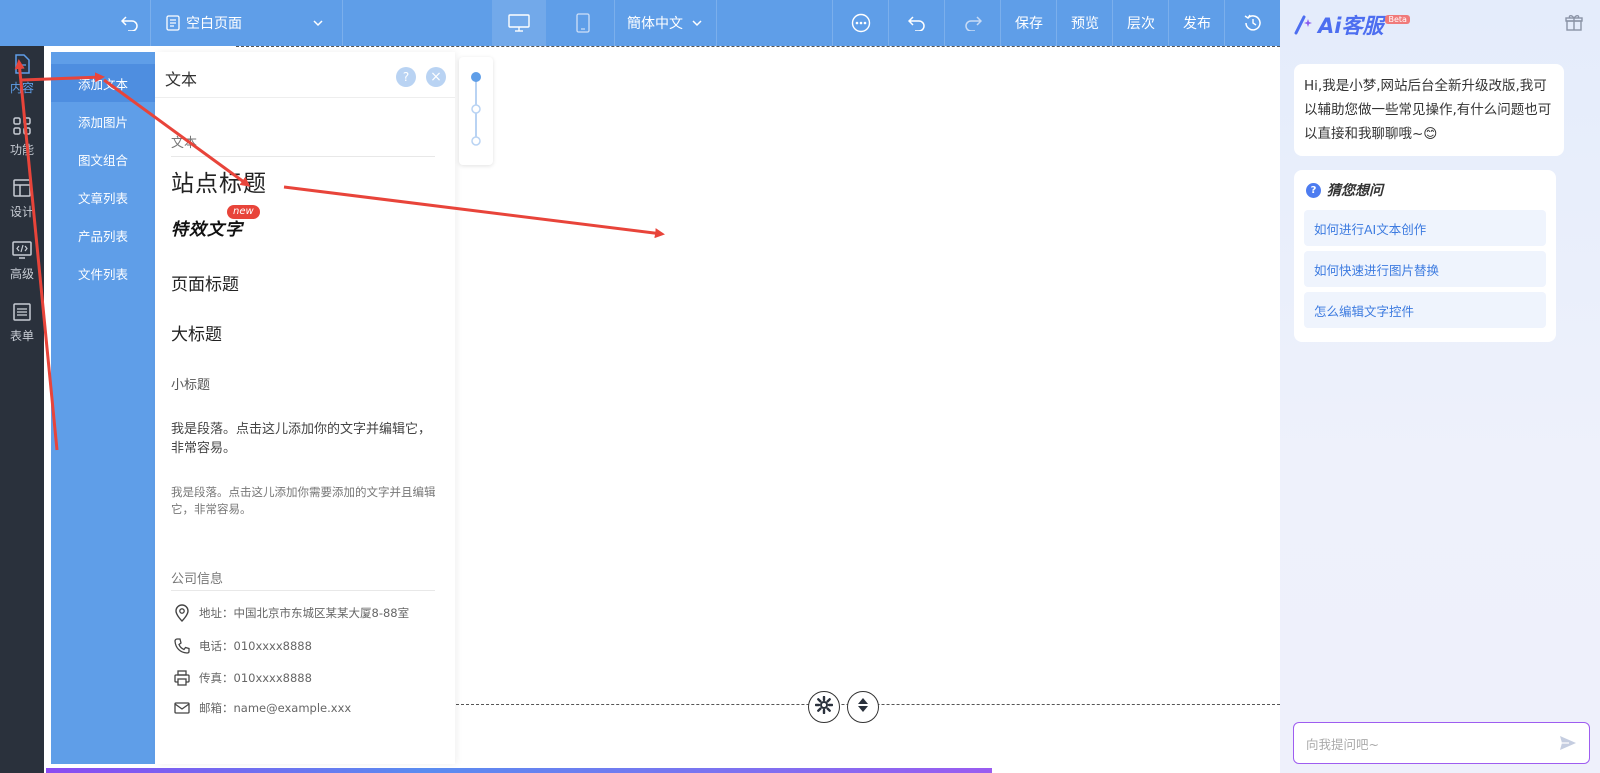  Describe the element at coordinates (1574, 25) in the screenshot. I see `gift-icon` at that location.